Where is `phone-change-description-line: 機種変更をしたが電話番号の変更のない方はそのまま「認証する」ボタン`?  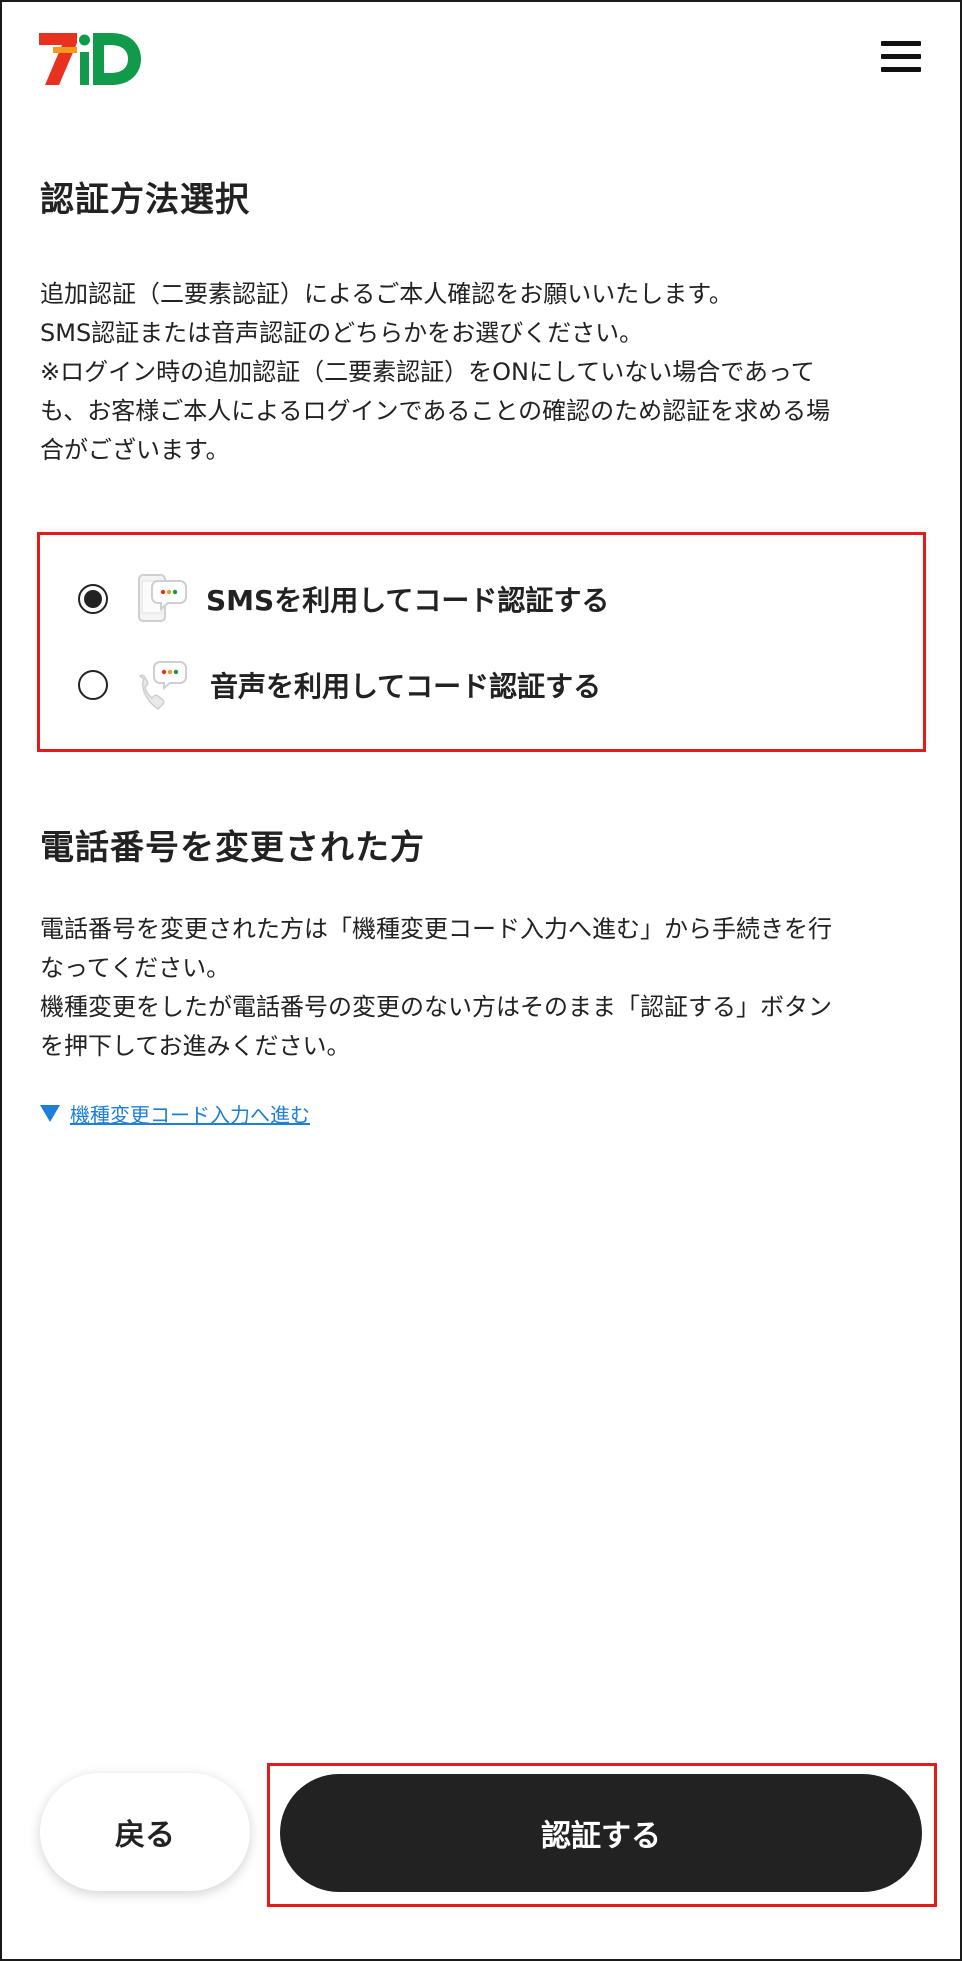
phone-change-description-line: 機種変更をしたが電話番号の変更のない方はそのまま「認証する」ボタン is located at coordinates (436, 1007).